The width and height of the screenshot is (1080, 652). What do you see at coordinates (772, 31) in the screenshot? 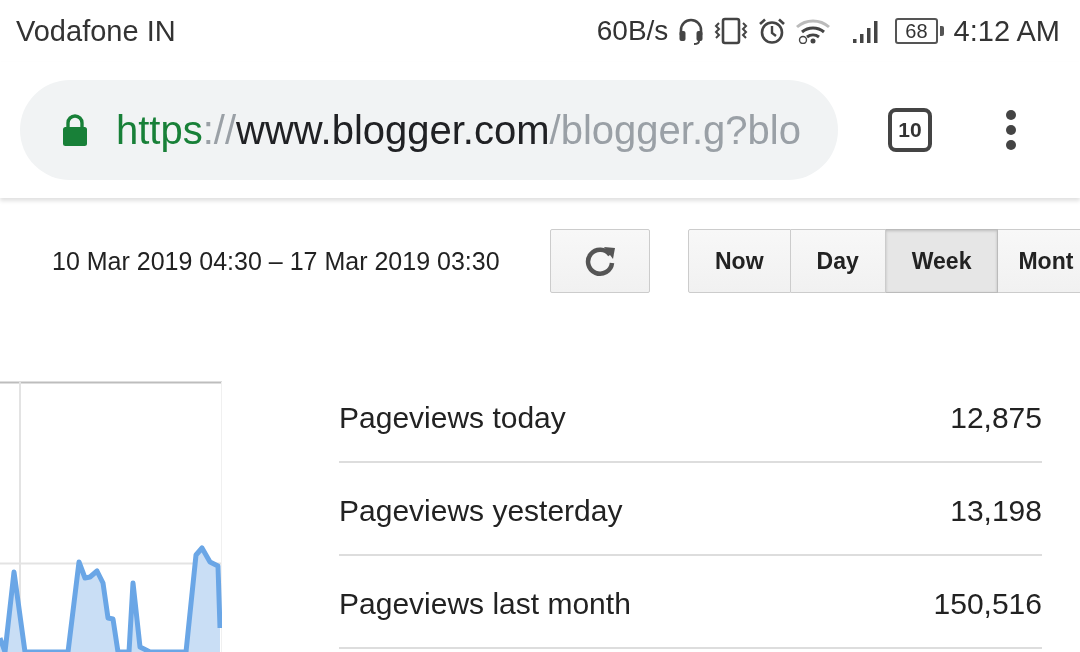
I see `alarm-clock-icon` at bounding box center [772, 31].